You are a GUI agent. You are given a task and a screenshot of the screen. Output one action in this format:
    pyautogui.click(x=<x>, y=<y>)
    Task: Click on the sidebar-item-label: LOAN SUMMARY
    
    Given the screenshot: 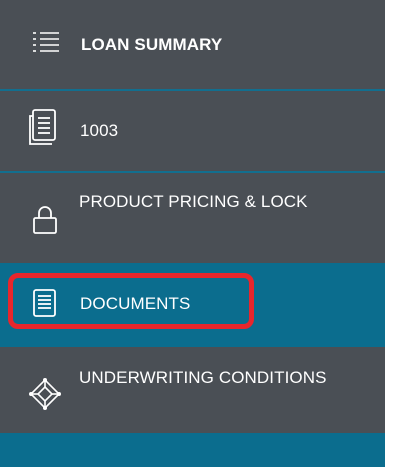 What is the action you would take?
    pyautogui.click(x=152, y=44)
    